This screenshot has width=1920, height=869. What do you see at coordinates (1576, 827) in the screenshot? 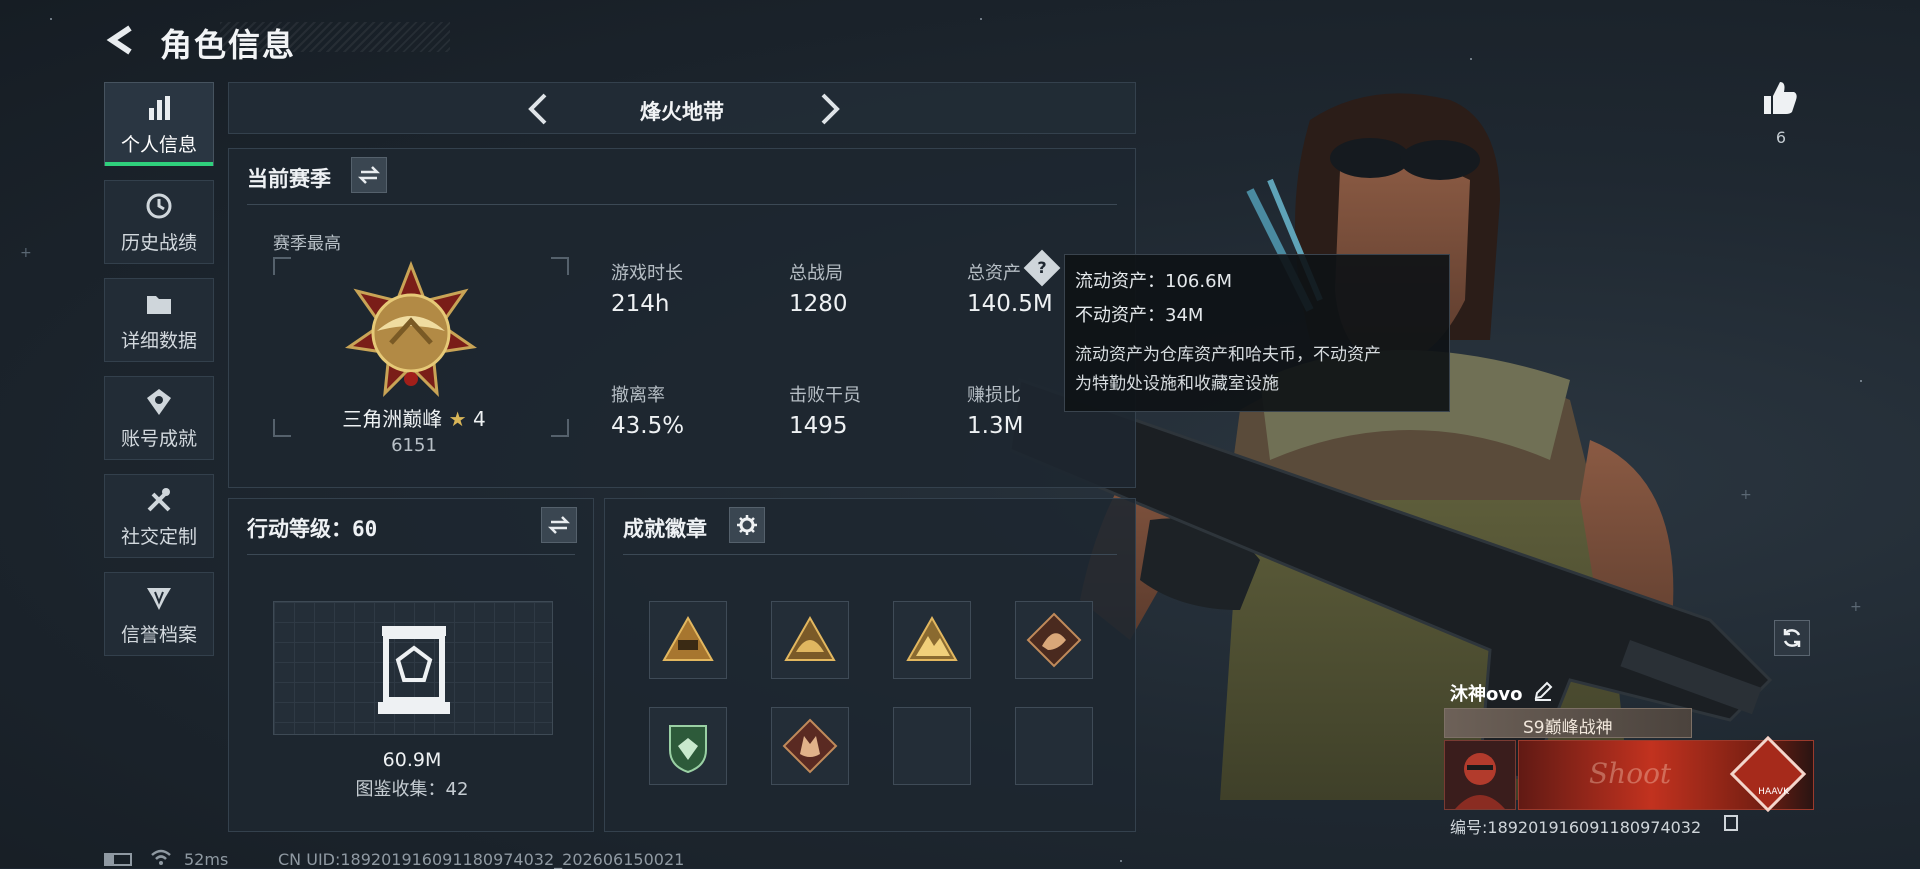
I see `player-id: 编号:1892019160911809740​32` at bounding box center [1576, 827].